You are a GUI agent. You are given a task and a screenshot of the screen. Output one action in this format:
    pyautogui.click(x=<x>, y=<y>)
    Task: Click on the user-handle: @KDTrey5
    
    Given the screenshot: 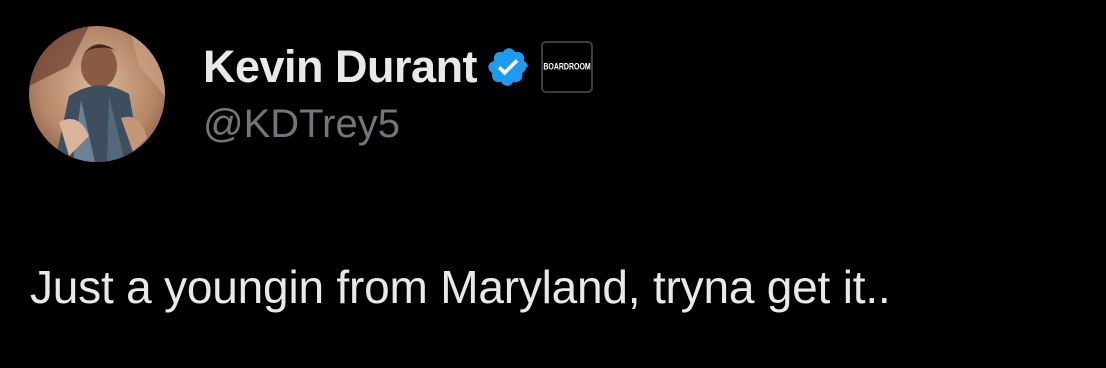 What is the action you would take?
    pyautogui.click(x=301, y=124)
    